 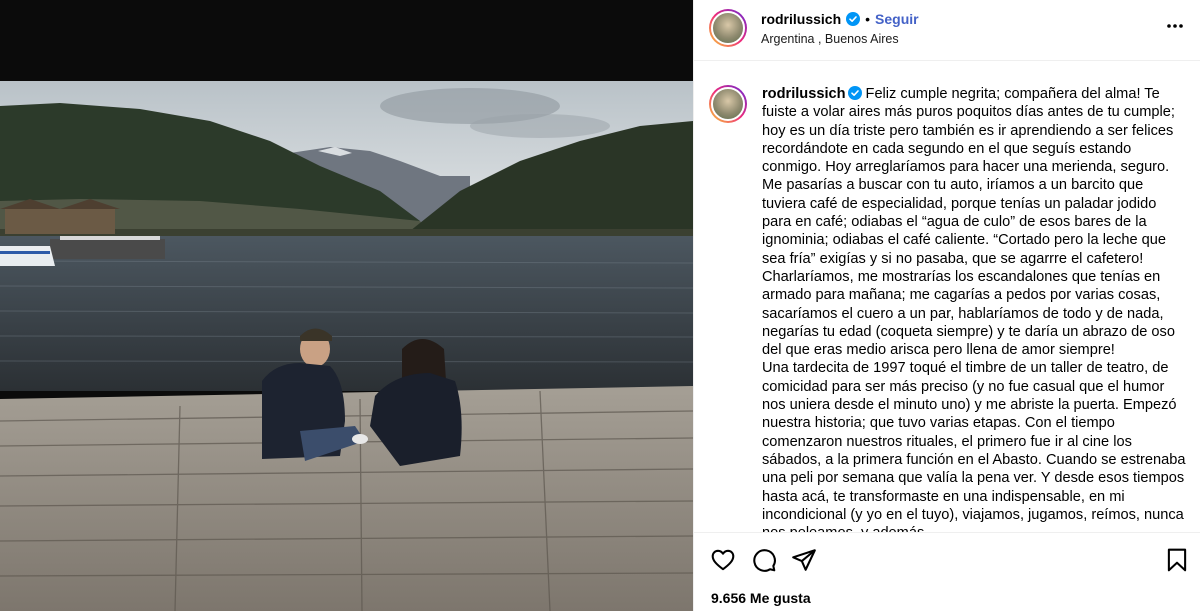 What do you see at coordinates (804, 560) in the screenshot?
I see `send-icon` at bounding box center [804, 560].